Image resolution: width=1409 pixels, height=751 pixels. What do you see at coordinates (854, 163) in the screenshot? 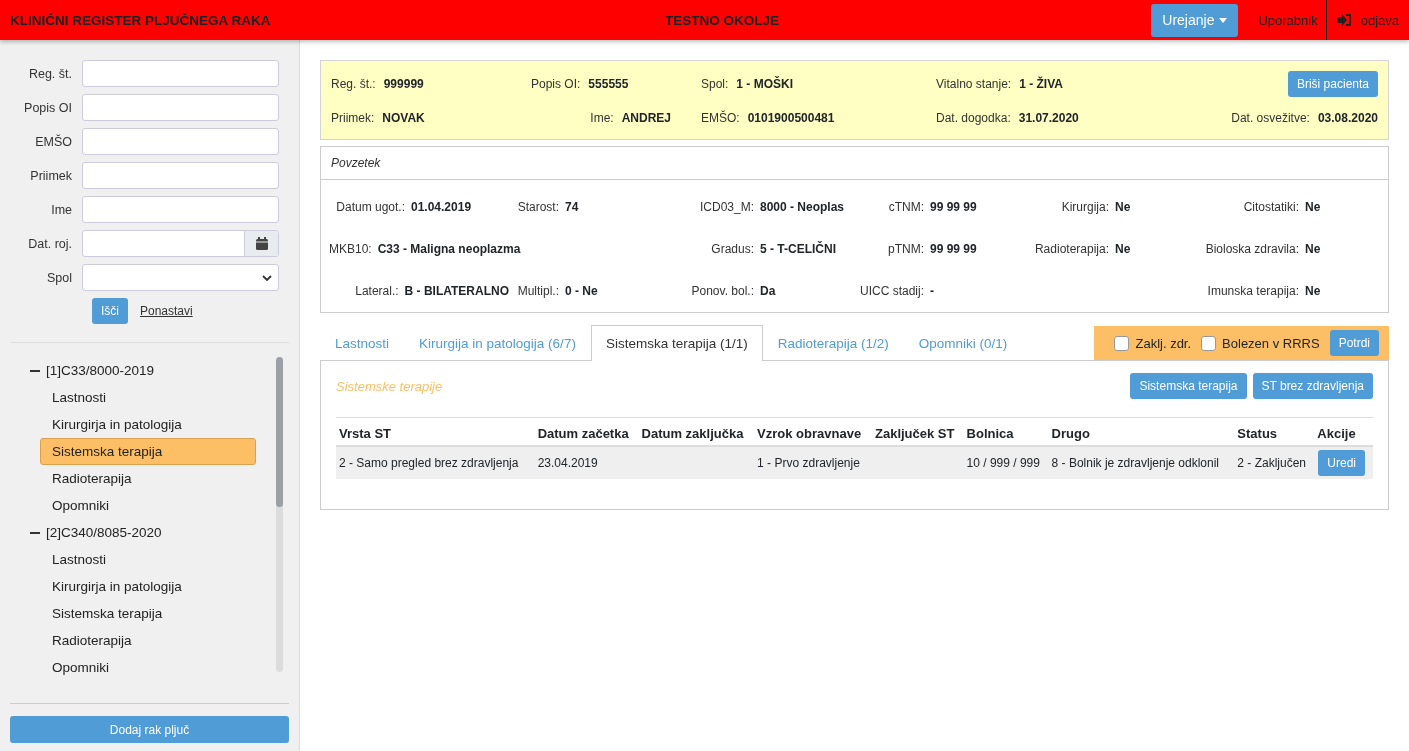
I see `summary-title: Povzetek` at bounding box center [854, 163].